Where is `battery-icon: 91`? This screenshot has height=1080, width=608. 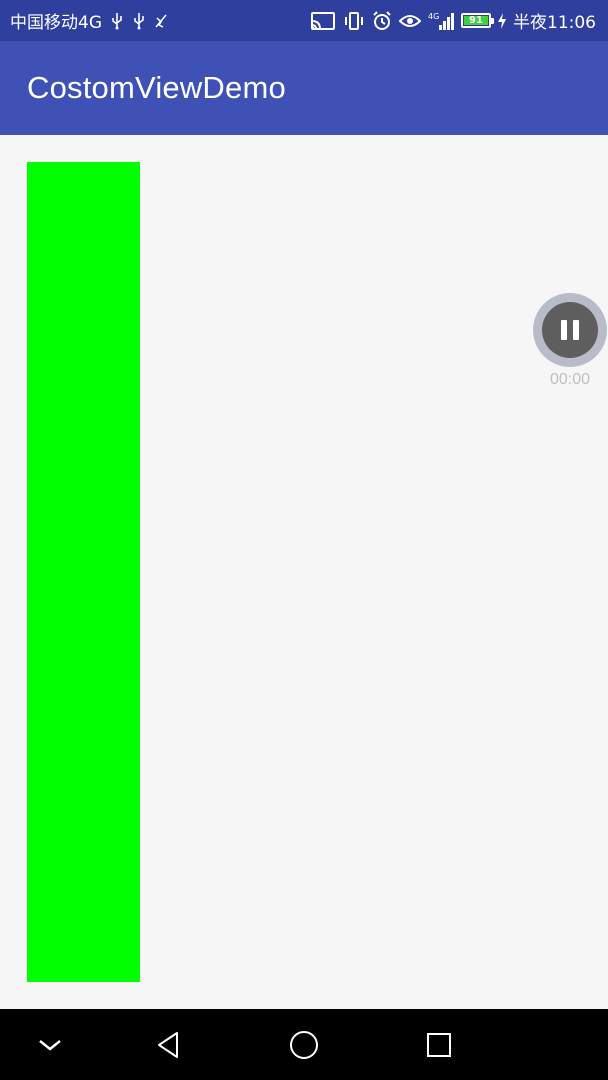
battery-icon: 91 is located at coordinates (477, 21).